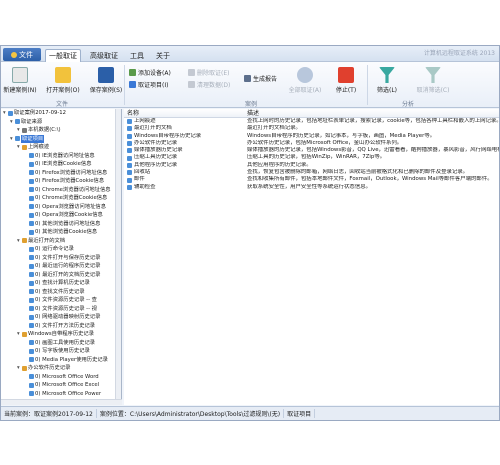  Describe the element at coordinates (61, 113) in the screenshot. I see `tree-node: ▾ 取证案例2017-09-12` at that location.